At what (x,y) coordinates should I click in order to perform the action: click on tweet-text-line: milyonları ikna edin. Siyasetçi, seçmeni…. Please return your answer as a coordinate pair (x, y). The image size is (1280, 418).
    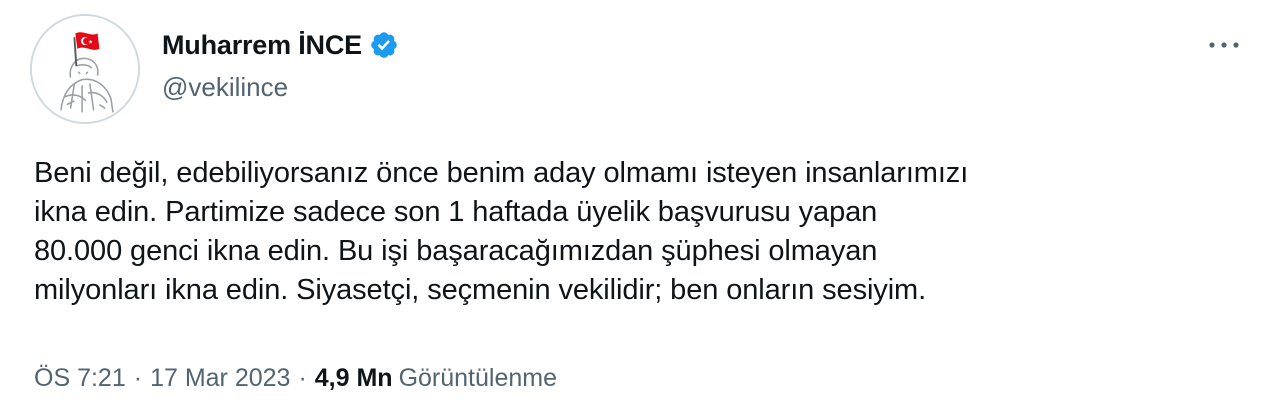
    Looking at the image, I should click on (480, 290).